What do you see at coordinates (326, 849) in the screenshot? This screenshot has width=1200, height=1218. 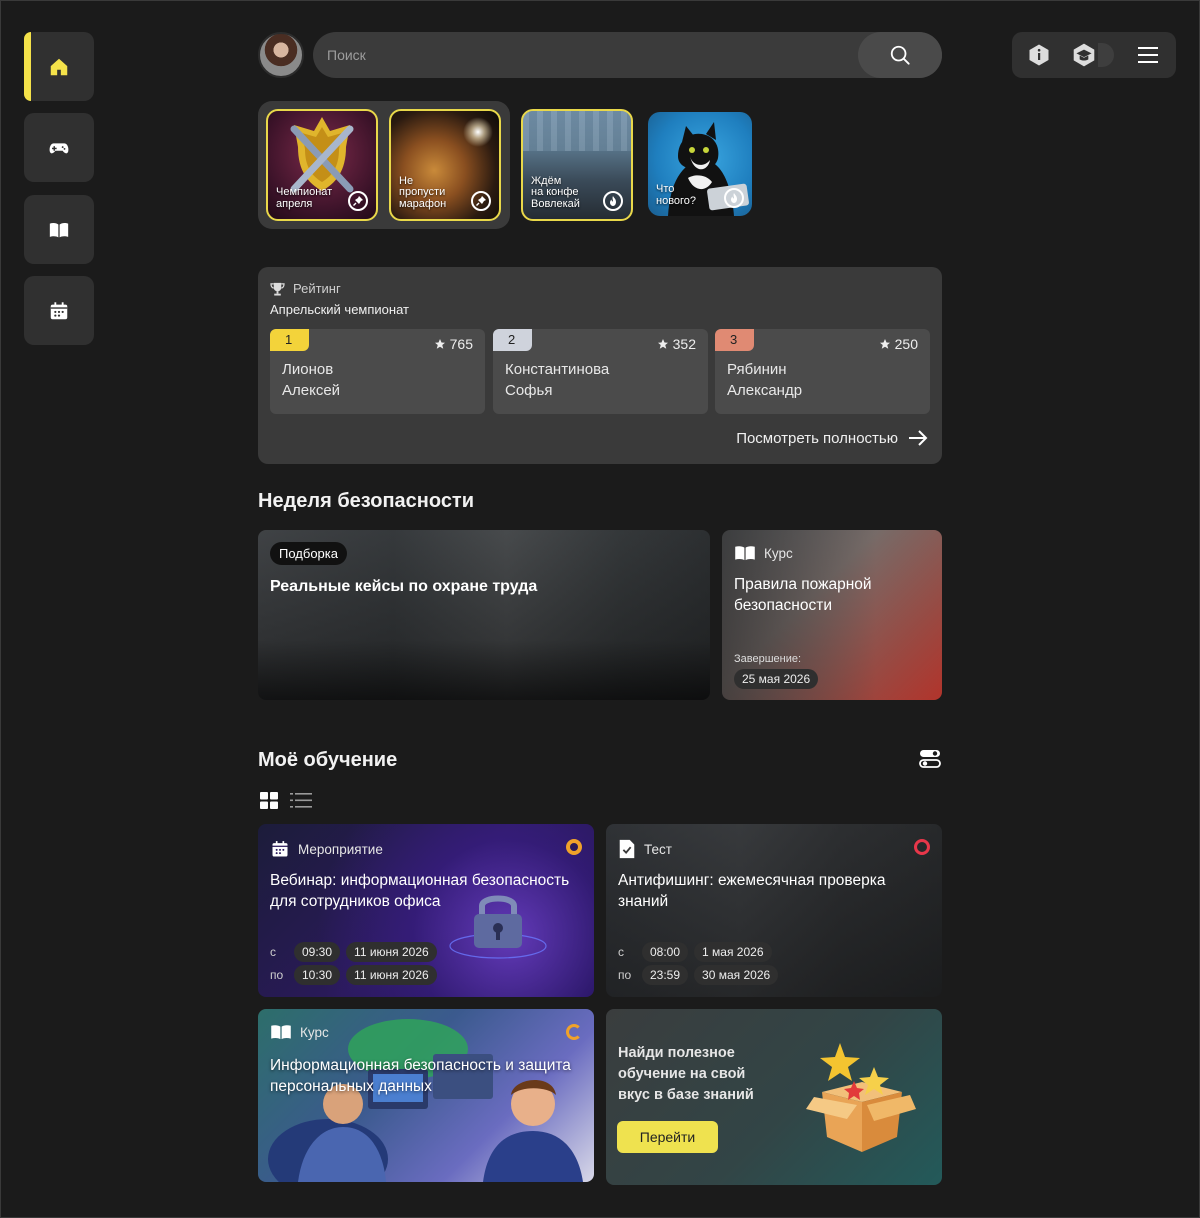 I see `card-type: Мероприятие` at bounding box center [326, 849].